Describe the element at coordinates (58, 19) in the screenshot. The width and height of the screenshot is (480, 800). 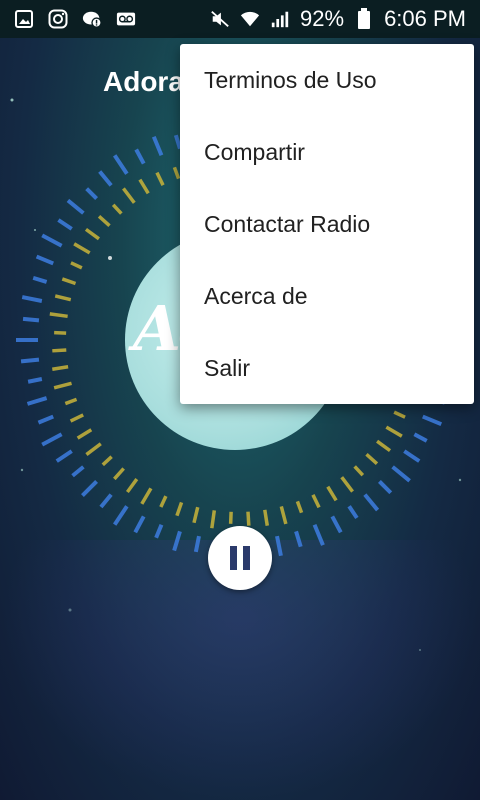
I see `instagram-icon` at that location.